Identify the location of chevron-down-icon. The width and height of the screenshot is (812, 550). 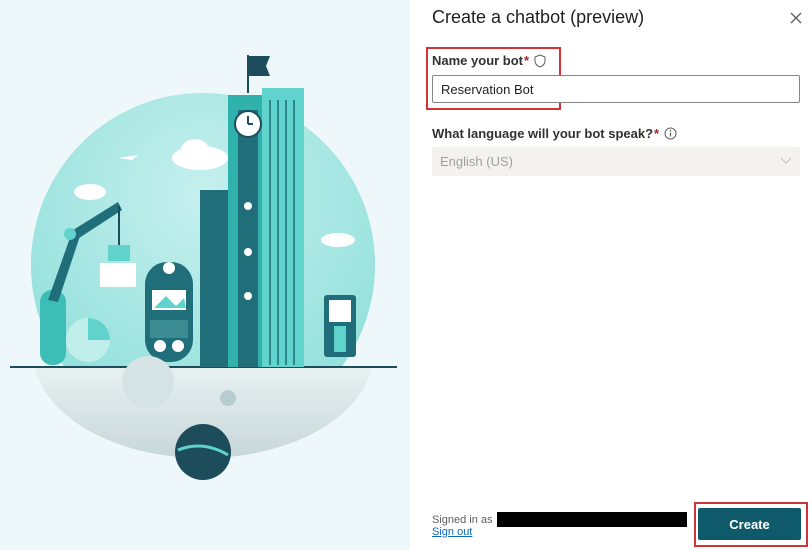
(786, 160).